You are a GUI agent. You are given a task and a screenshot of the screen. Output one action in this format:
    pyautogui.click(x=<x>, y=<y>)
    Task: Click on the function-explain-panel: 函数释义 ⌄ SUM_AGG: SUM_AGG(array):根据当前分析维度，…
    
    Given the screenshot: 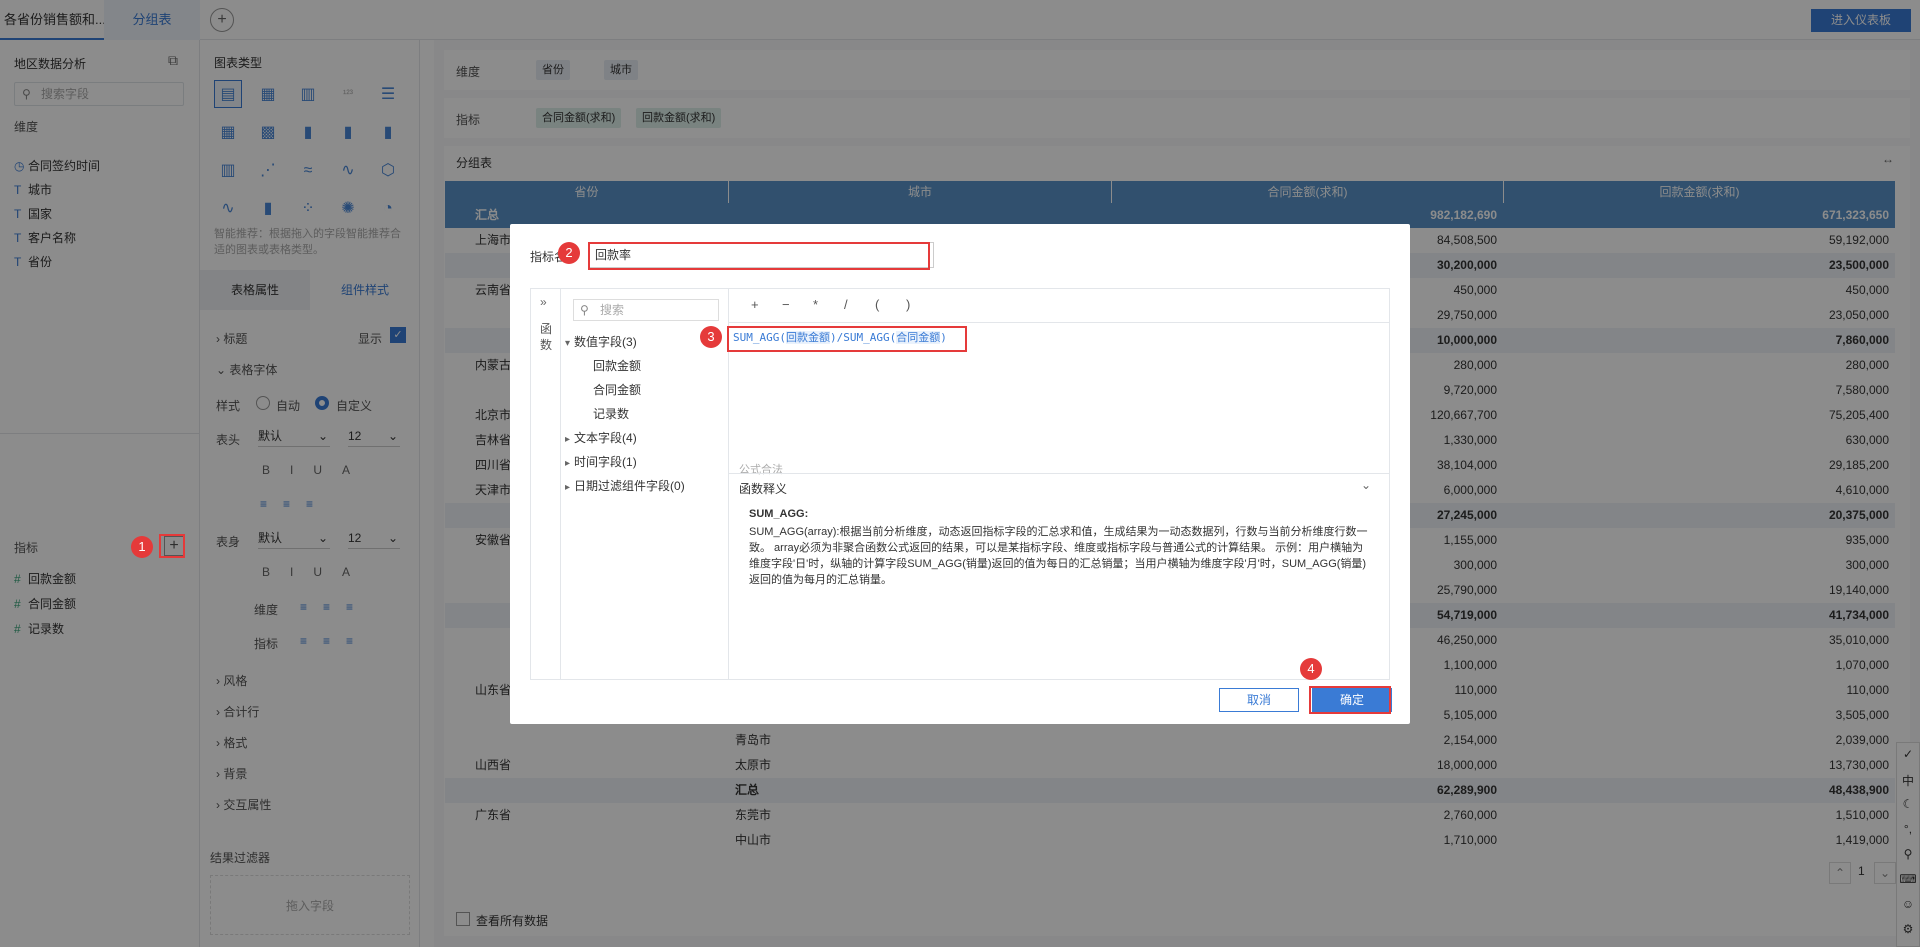 What is the action you would take?
    pyautogui.click(x=1059, y=576)
    